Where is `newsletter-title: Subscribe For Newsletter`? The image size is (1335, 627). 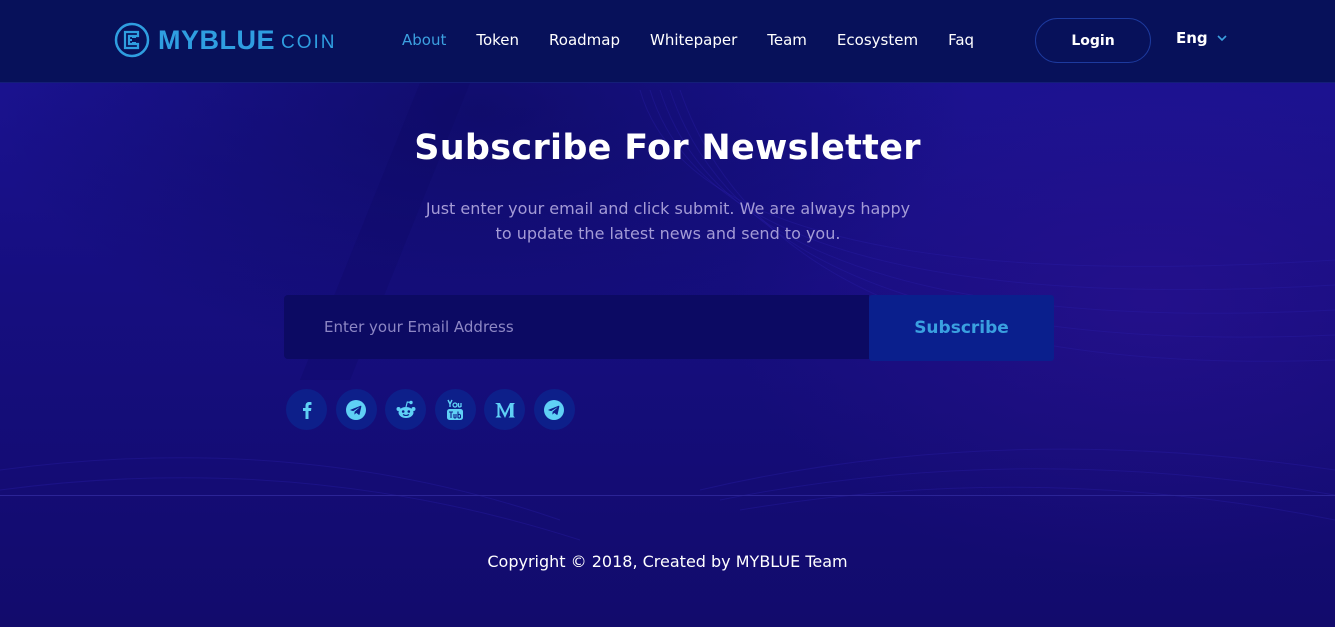 newsletter-title: Subscribe For Newsletter is located at coordinates (667, 148).